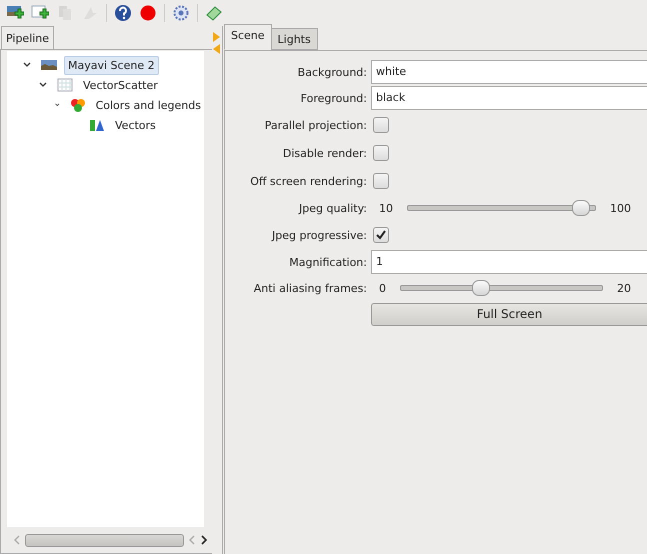 The height and width of the screenshot is (554, 647). What do you see at coordinates (104, 540) in the screenshot?
I see `scrollbar-thumb` at bounding box center [104, 540].